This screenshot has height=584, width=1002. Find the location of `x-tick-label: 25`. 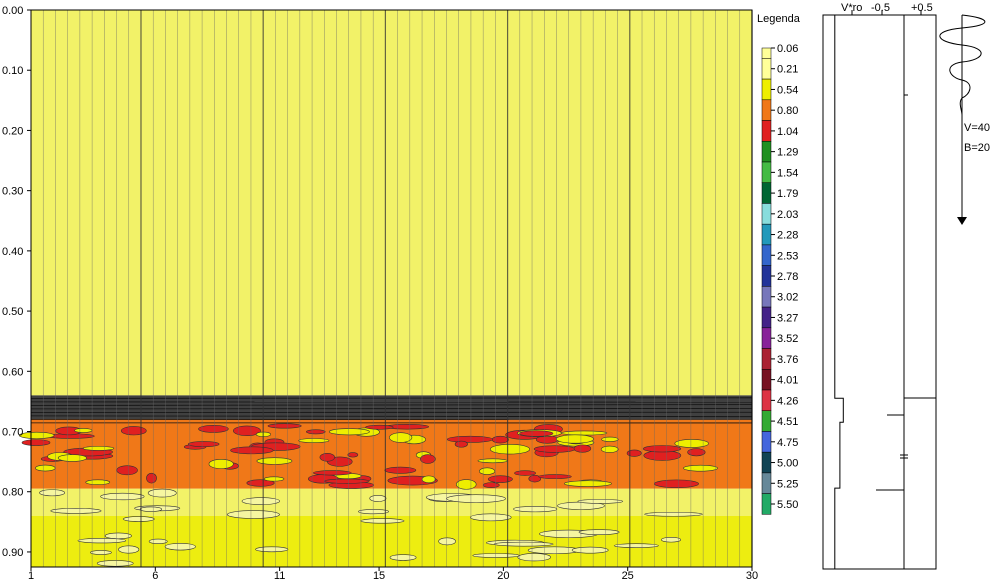

x-tick-label: 25 is located at coordinates (628, 576).